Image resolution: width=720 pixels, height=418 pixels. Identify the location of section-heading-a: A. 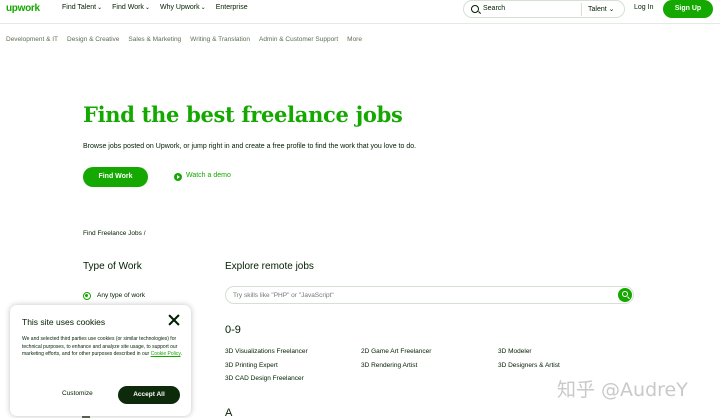
(229, 412).